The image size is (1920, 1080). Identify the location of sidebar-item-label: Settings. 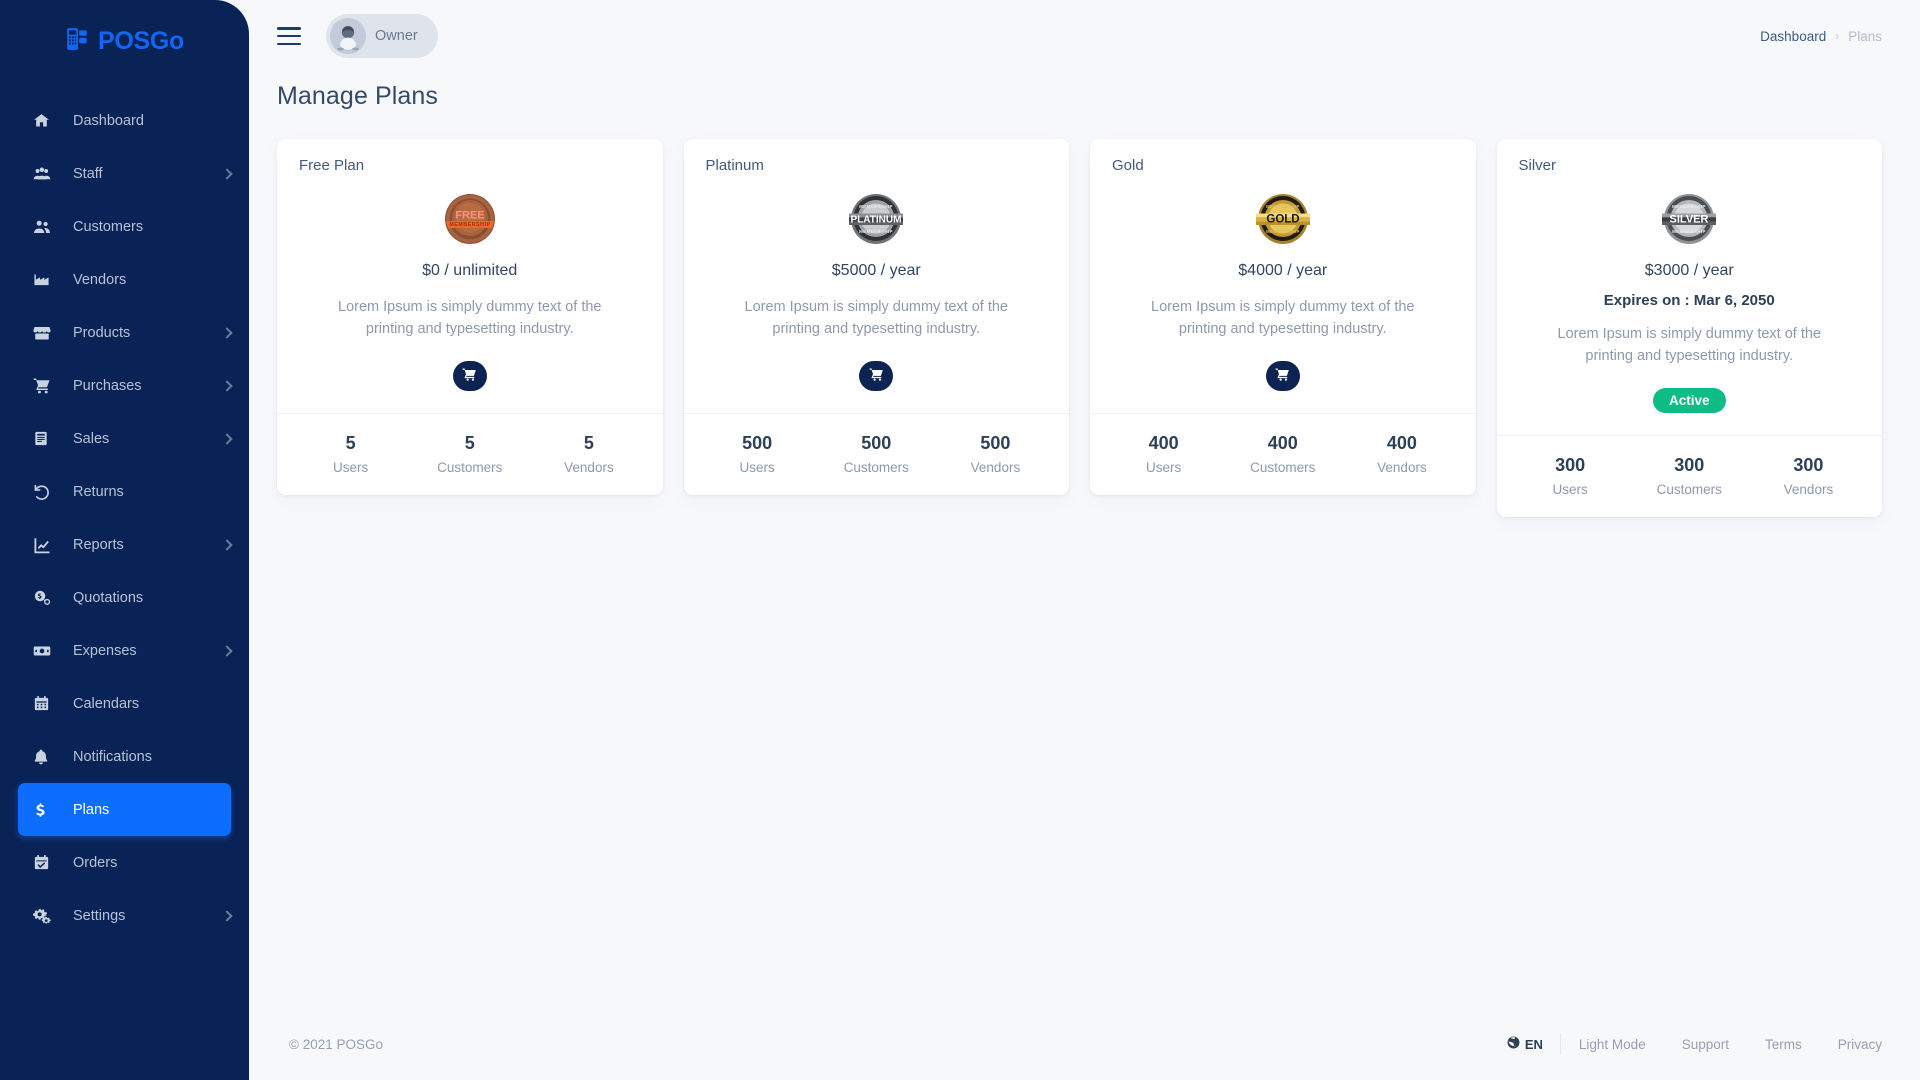
(99, 915).